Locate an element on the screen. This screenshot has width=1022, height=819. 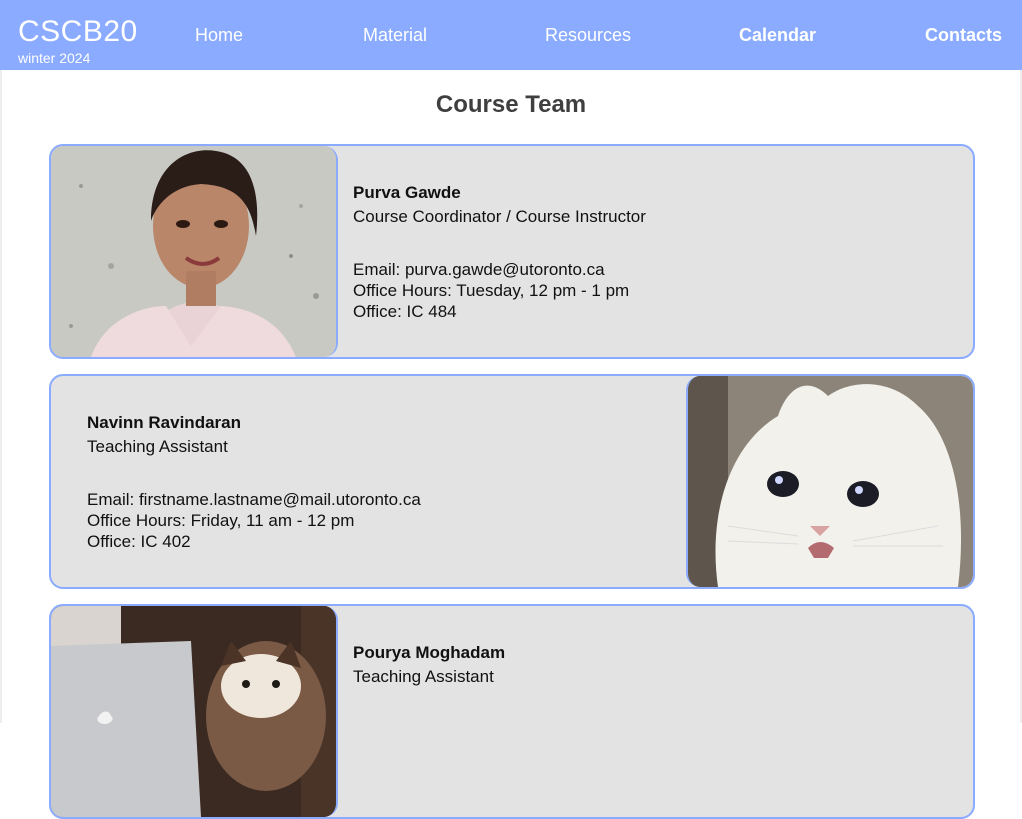
brand-name: CSCB20 is located at coordinates (78, 31).